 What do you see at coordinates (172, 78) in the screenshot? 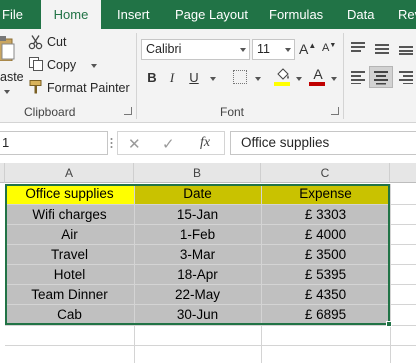
I see `italic-button: I` at bounding box center [172, 78].